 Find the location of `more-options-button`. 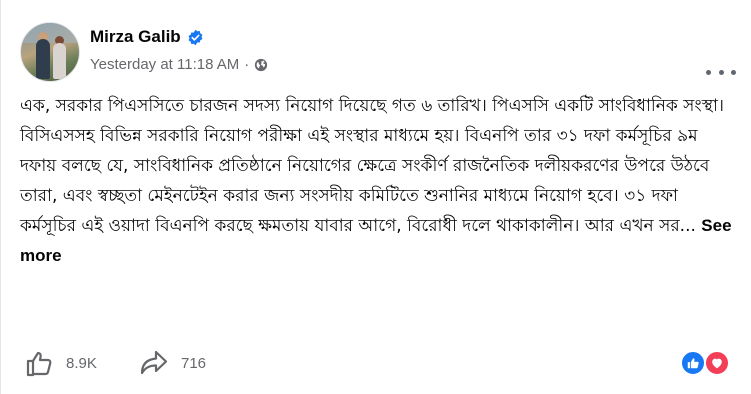

more-options-button is located at coordinates (721, 72).